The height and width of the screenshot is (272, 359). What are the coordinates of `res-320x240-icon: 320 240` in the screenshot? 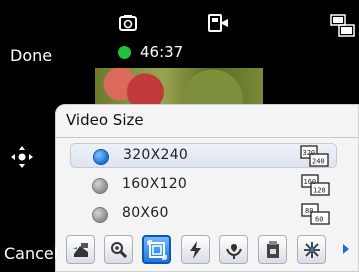 It's located at (314, 156).